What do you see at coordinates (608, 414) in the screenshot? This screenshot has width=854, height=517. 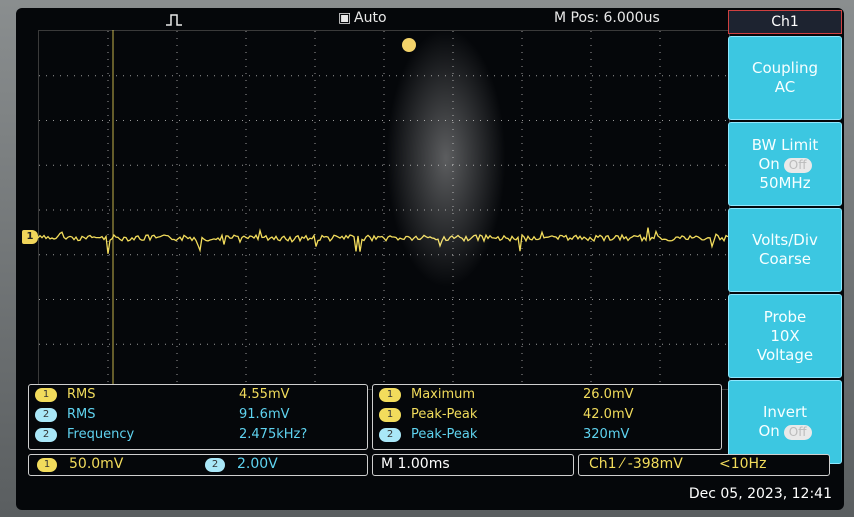 I see `meas-value: 42.0mV` at bounding box center [608, 414].